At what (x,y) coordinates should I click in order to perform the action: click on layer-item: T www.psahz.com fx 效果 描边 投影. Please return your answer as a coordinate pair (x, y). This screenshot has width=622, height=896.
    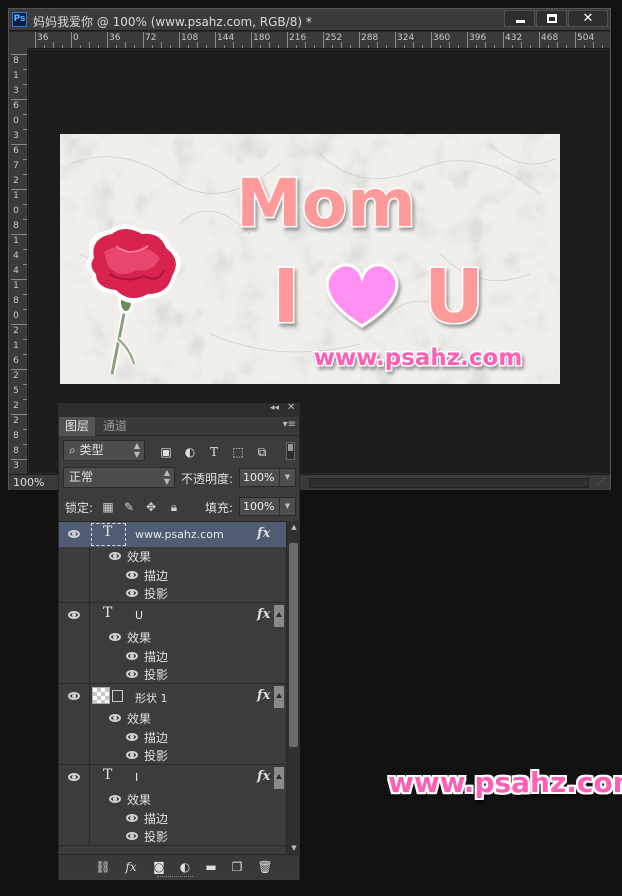
    Looking at the image, I should click on (172, 562).